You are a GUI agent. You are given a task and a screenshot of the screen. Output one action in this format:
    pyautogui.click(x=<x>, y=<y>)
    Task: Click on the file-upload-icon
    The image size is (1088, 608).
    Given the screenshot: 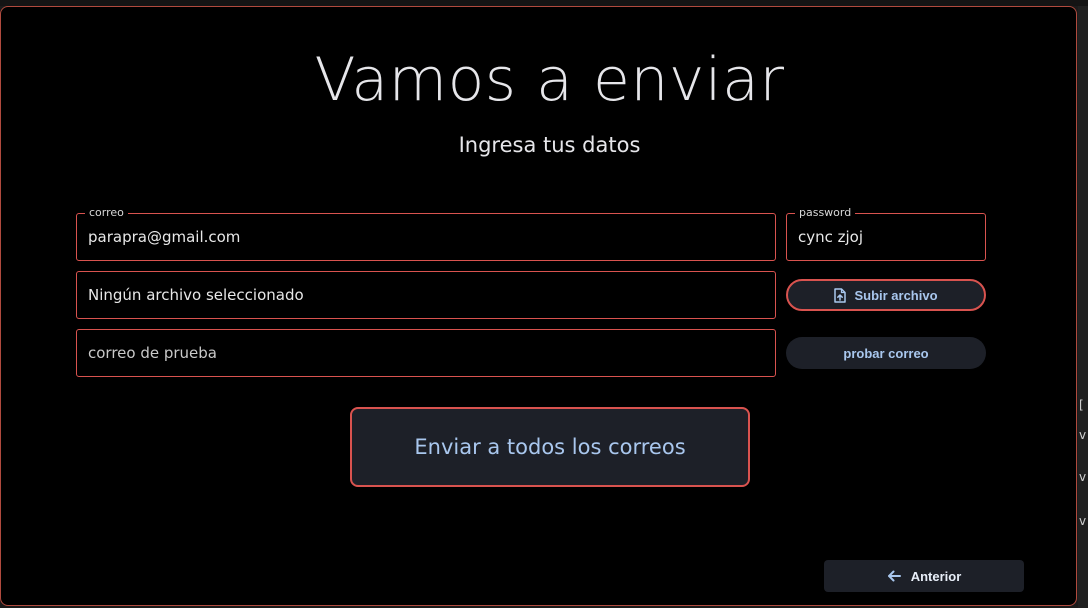 What is the action you would take?
    pyautogui.click(x=840, y=295)
    